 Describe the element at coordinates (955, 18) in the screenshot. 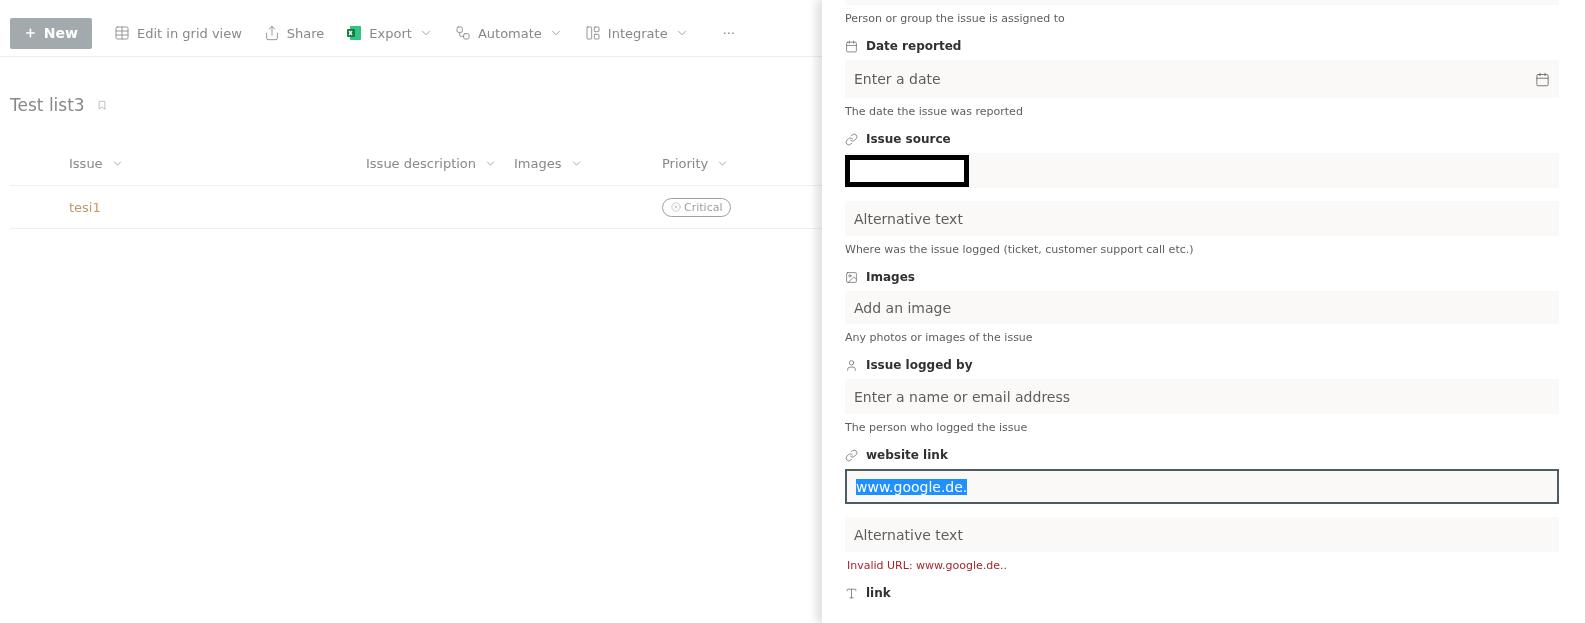

I see `helper-text: Person or group the issue is assigned to` at that location.